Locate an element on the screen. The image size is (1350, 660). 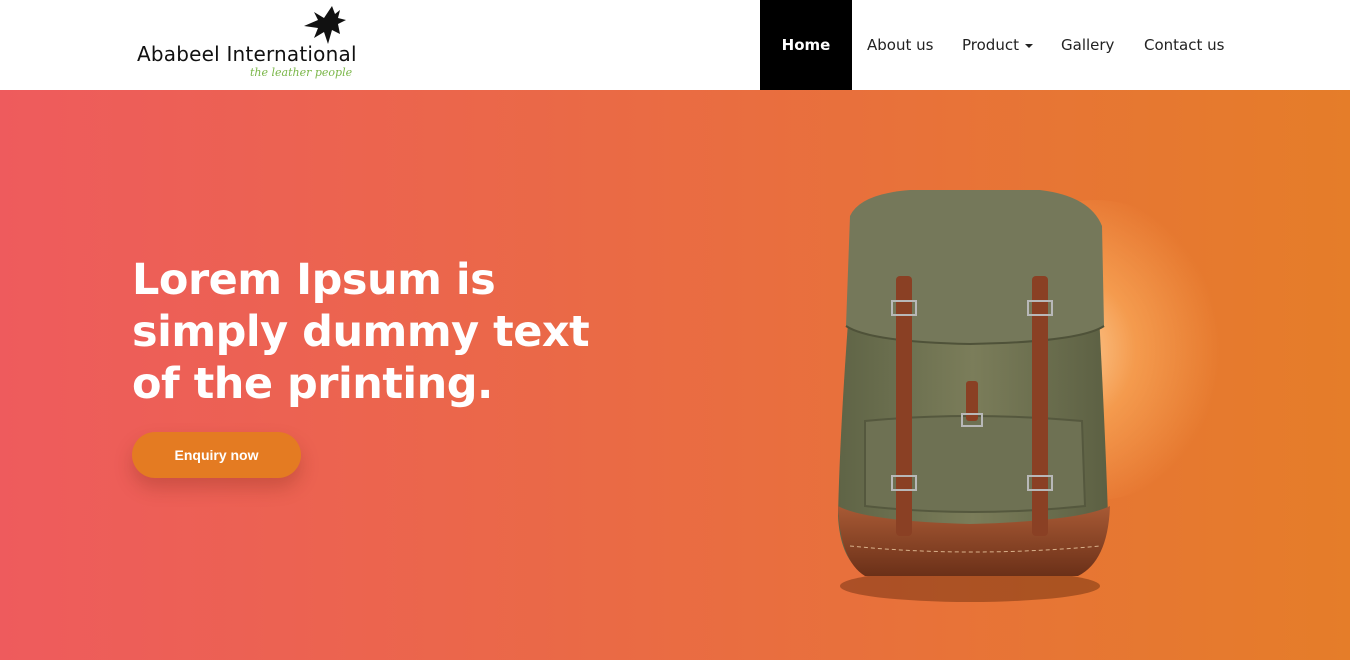
backpack-image is located at coordinates (974, 396).